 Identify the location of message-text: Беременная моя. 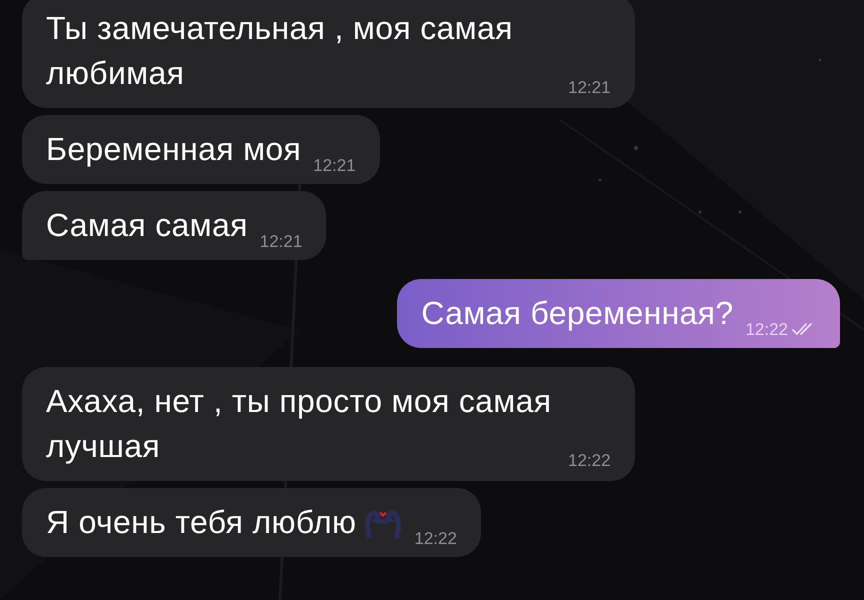
(174, 149).